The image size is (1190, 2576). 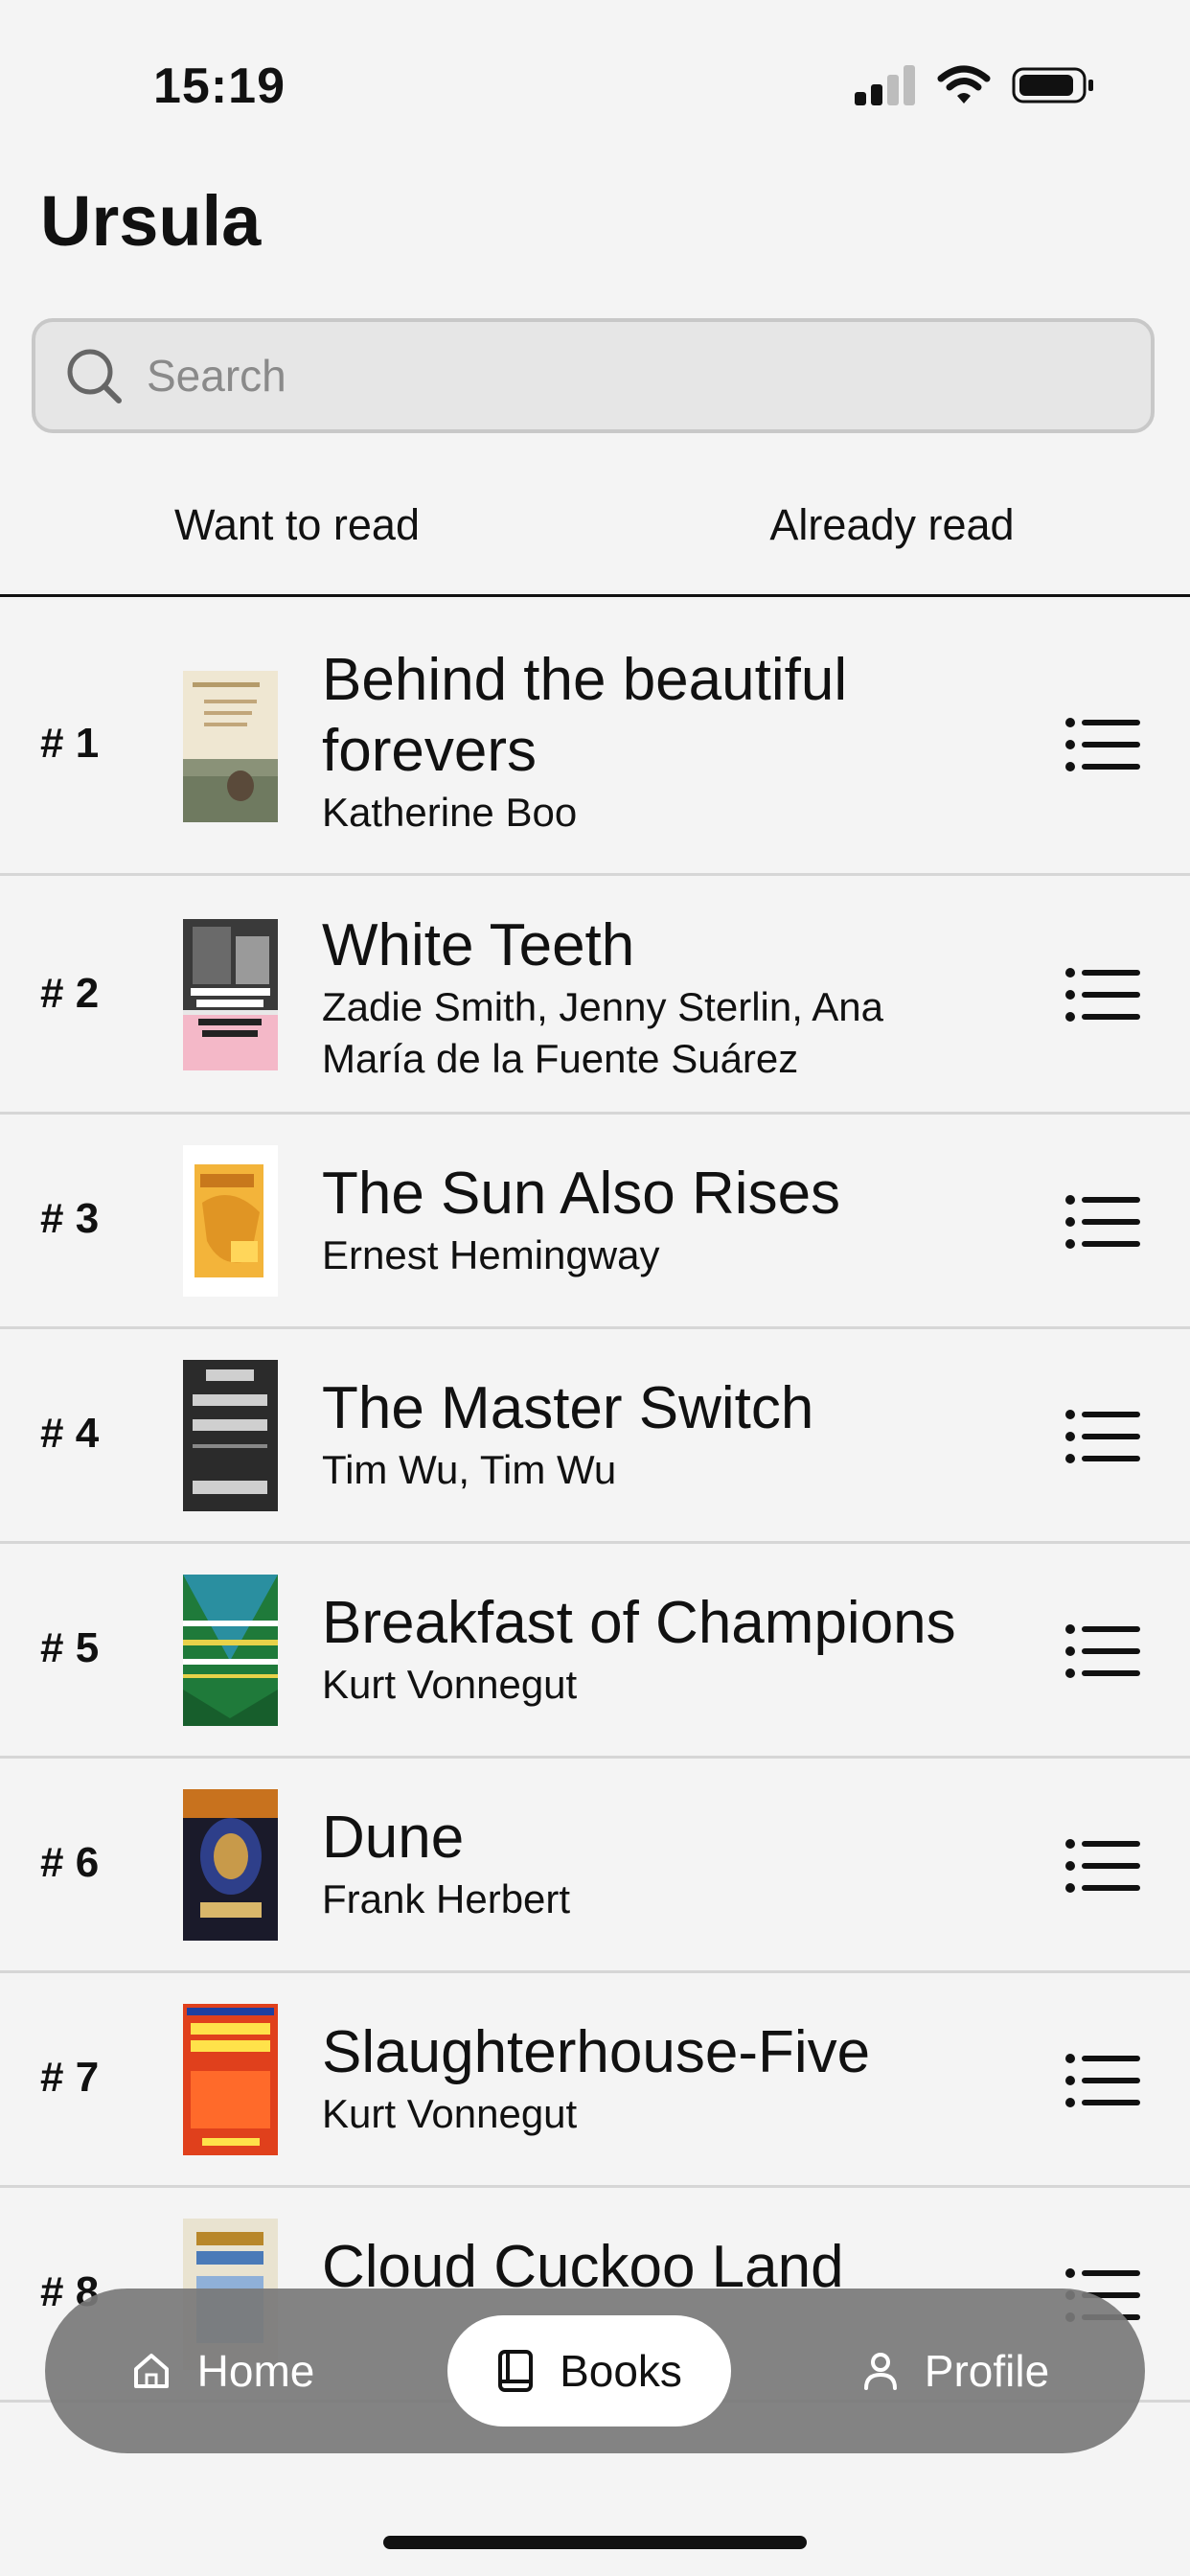 I want to click on book-icon, so click(x=516, y=2371).